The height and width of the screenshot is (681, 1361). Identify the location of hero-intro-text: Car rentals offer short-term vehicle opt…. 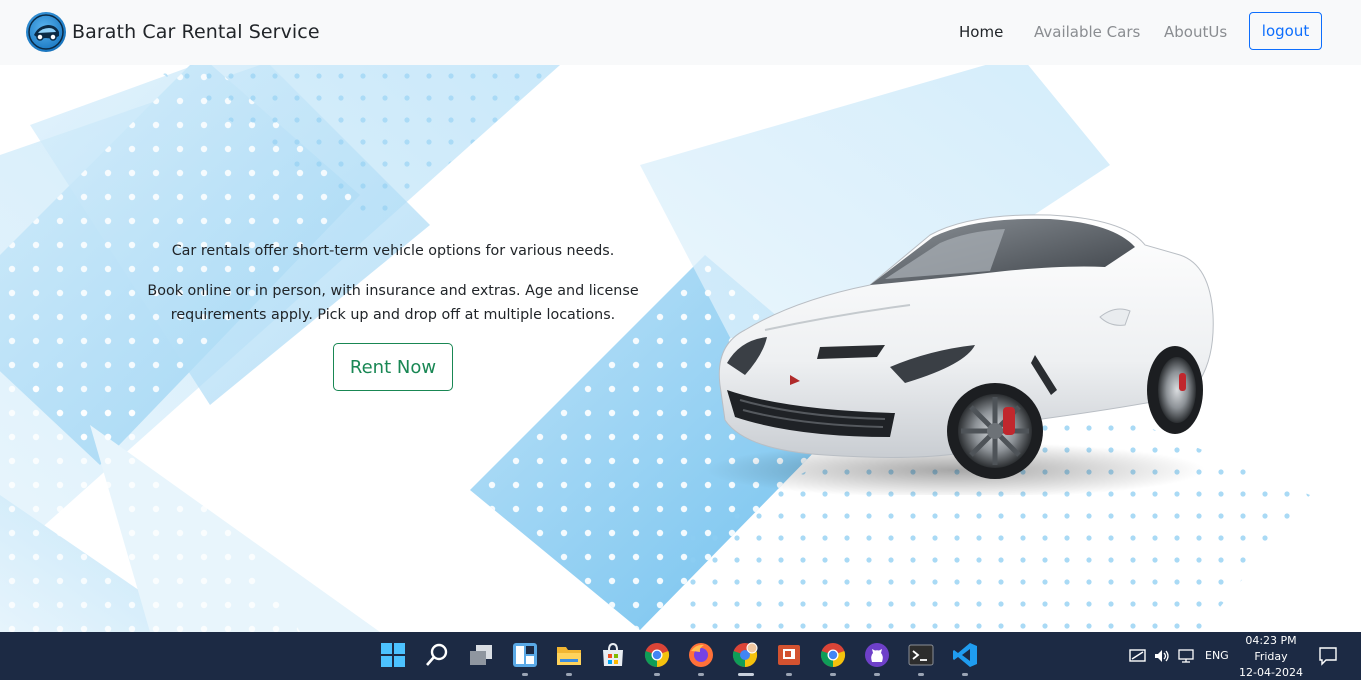
(393, 251).